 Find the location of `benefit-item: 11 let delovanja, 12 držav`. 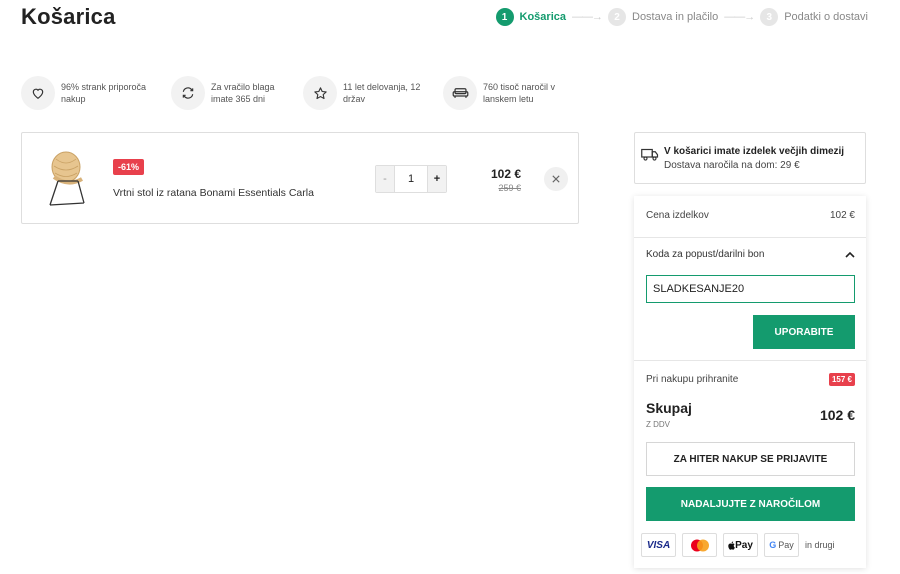

benefit-item: 11 let delovanja, 12 držav is located at coordinates (364, 93).